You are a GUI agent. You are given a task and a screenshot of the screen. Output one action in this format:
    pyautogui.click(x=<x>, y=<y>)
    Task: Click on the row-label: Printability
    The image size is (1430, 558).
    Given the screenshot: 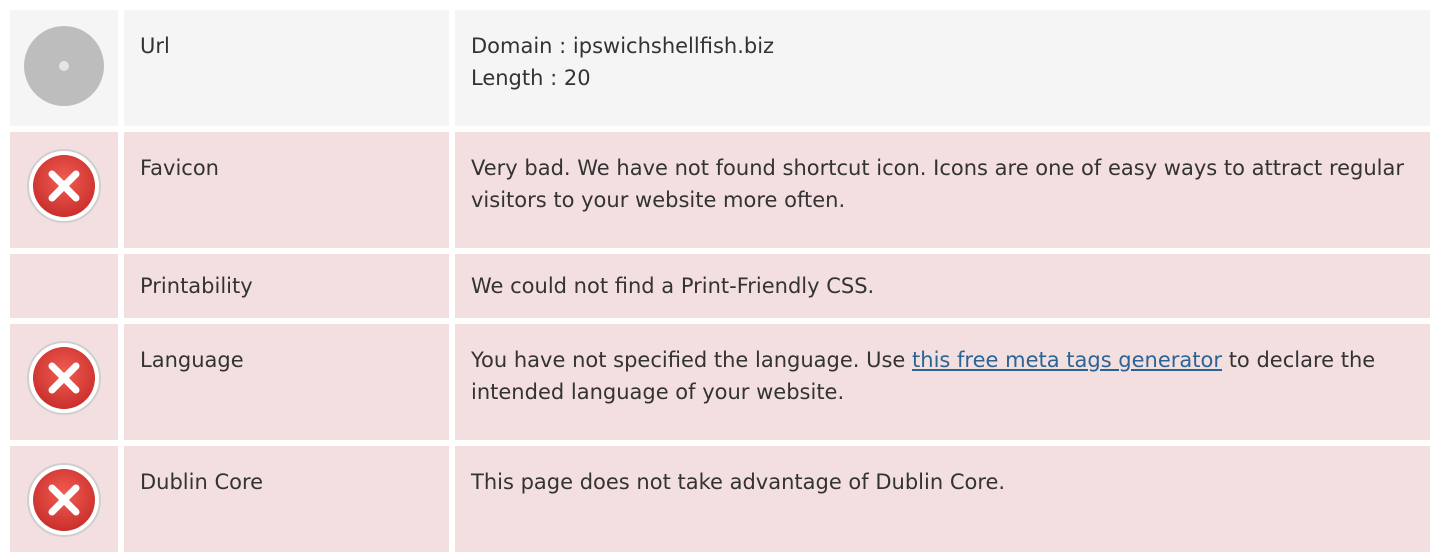 What is the action you would take?
    pyautogui.click(x=286, y=286)
    